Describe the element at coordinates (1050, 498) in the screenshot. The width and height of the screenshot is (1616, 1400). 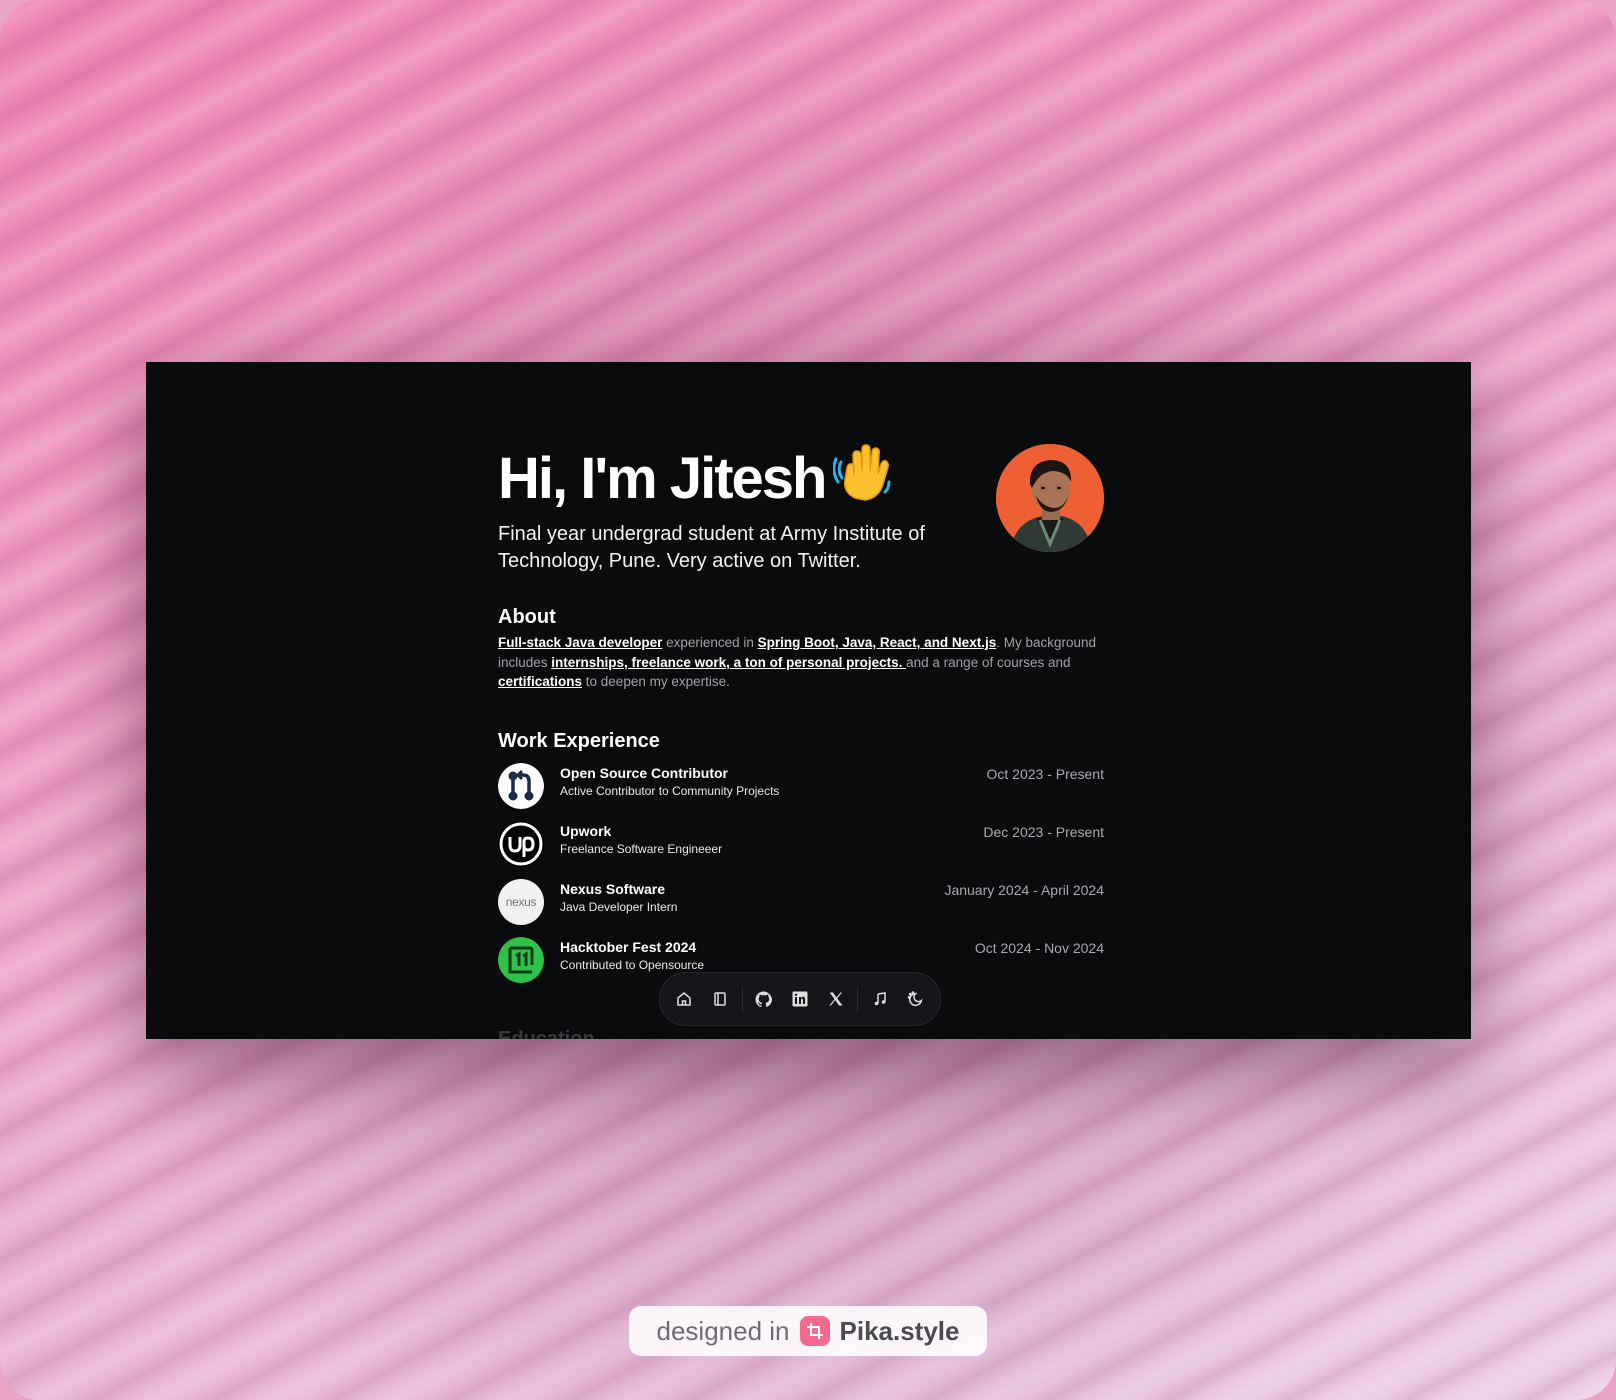
I see `avatar` at that location.